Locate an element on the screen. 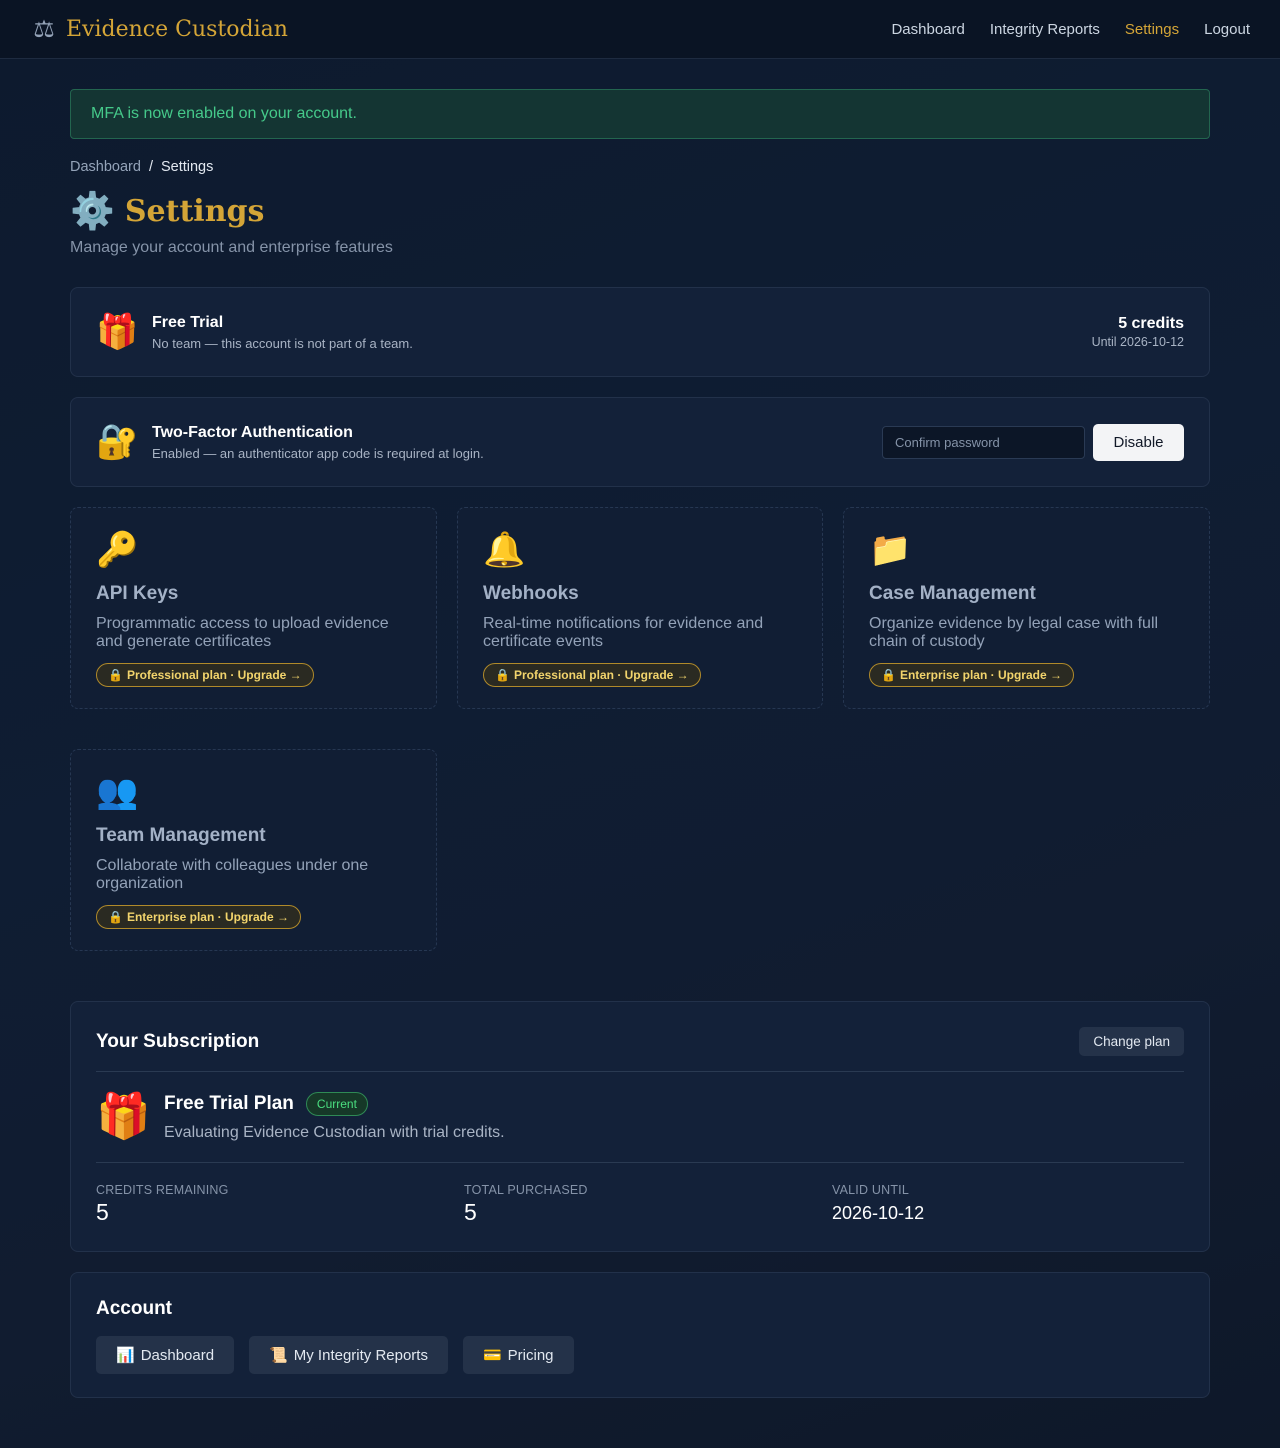 The image size is (1280, 1448). nav-link-integrity-reports: Integrity Reports is located at coordinates (1045, 29).